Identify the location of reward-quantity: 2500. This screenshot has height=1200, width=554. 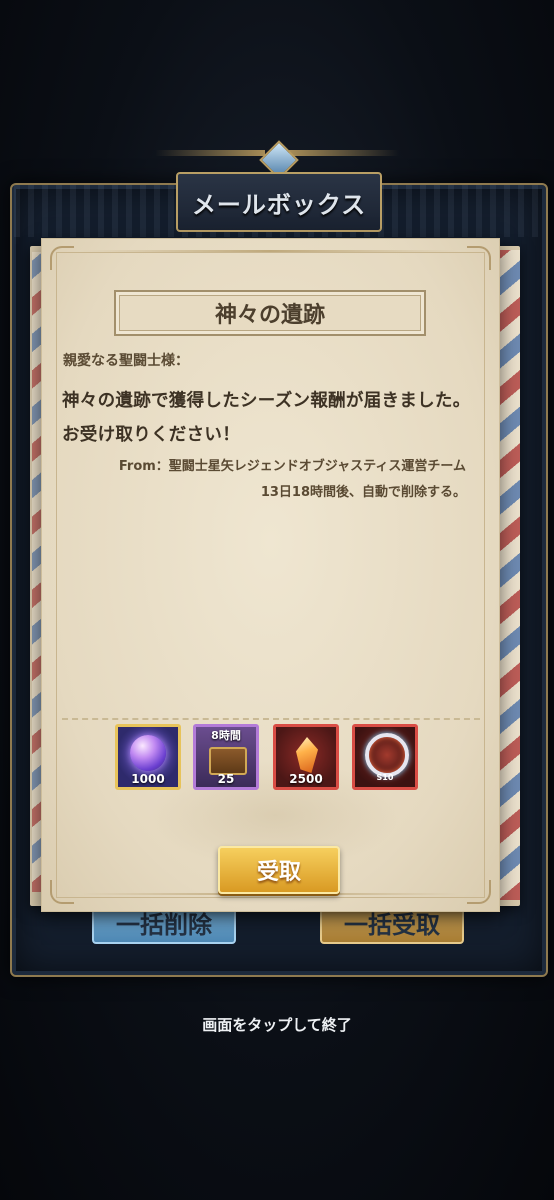
(306, 779).